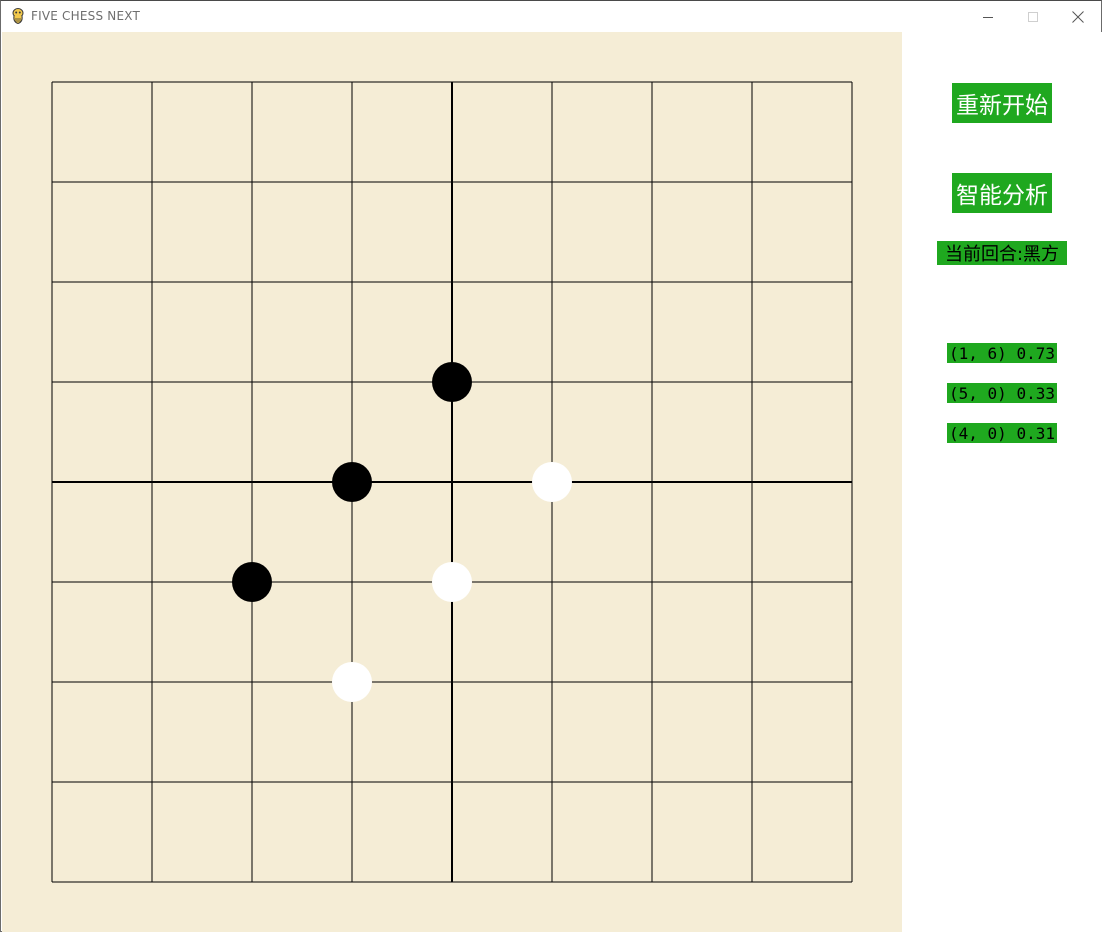 The width and height of the screenshot is (1102, 932). I want to click on pygame-snake-icon, so click(18, 16).